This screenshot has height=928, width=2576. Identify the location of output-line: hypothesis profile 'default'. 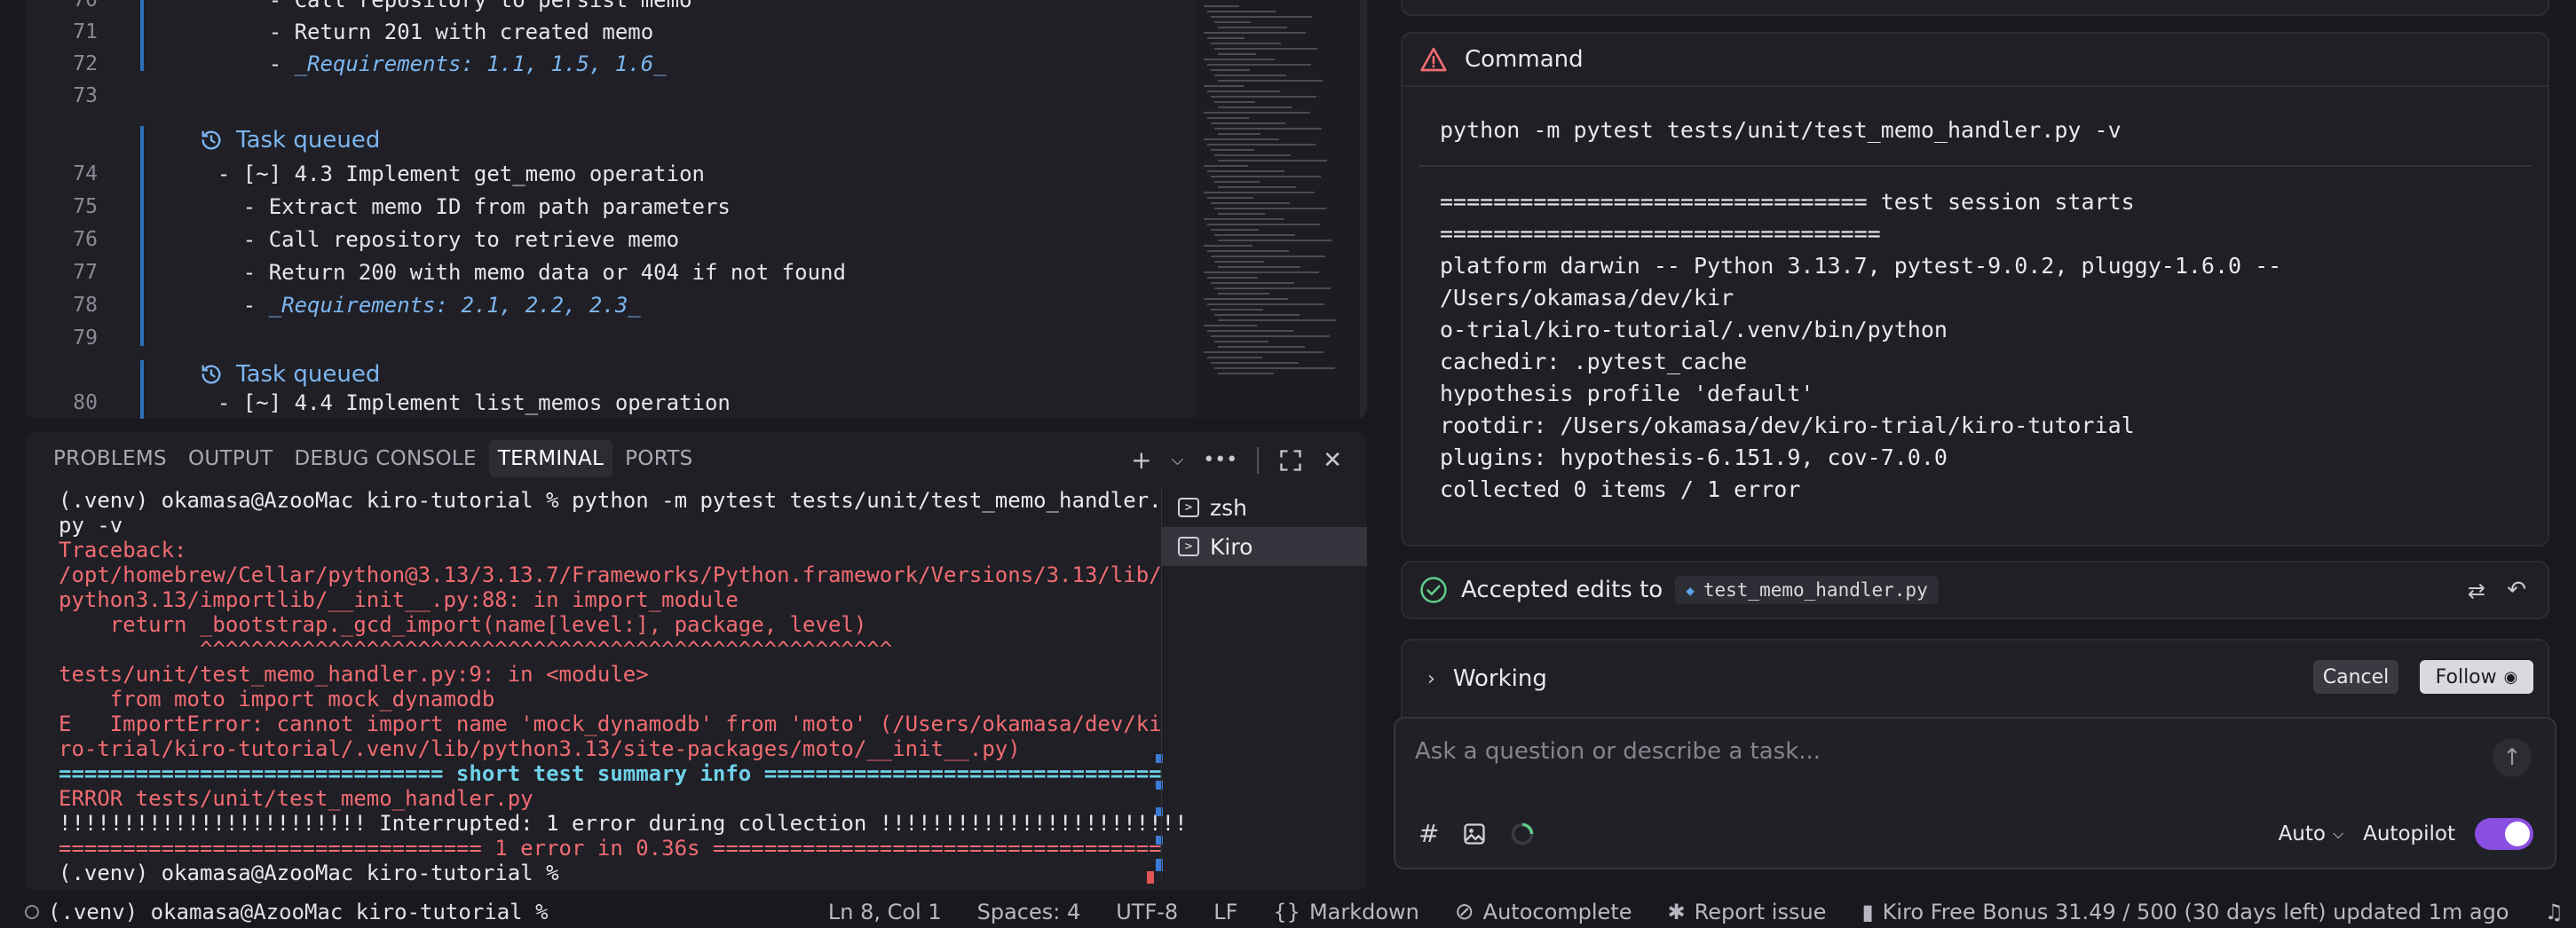
(1627, 393).